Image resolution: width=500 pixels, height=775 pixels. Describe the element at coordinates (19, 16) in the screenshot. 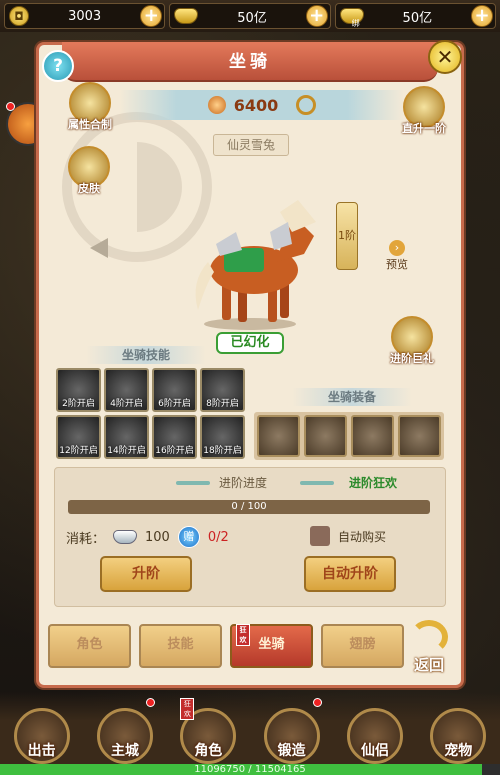

I see `coin-icon: ◘` at that location.